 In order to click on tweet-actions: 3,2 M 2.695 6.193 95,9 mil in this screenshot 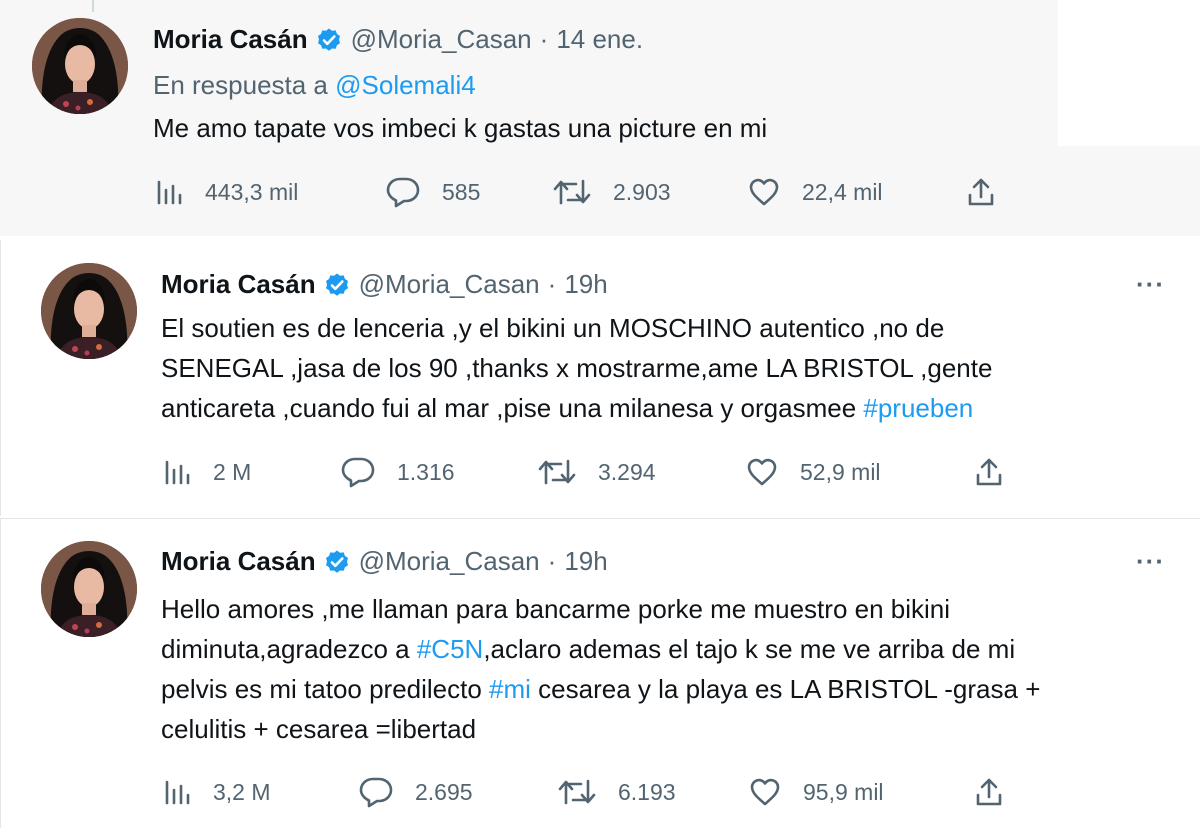, I will do `click(600, 792)`.